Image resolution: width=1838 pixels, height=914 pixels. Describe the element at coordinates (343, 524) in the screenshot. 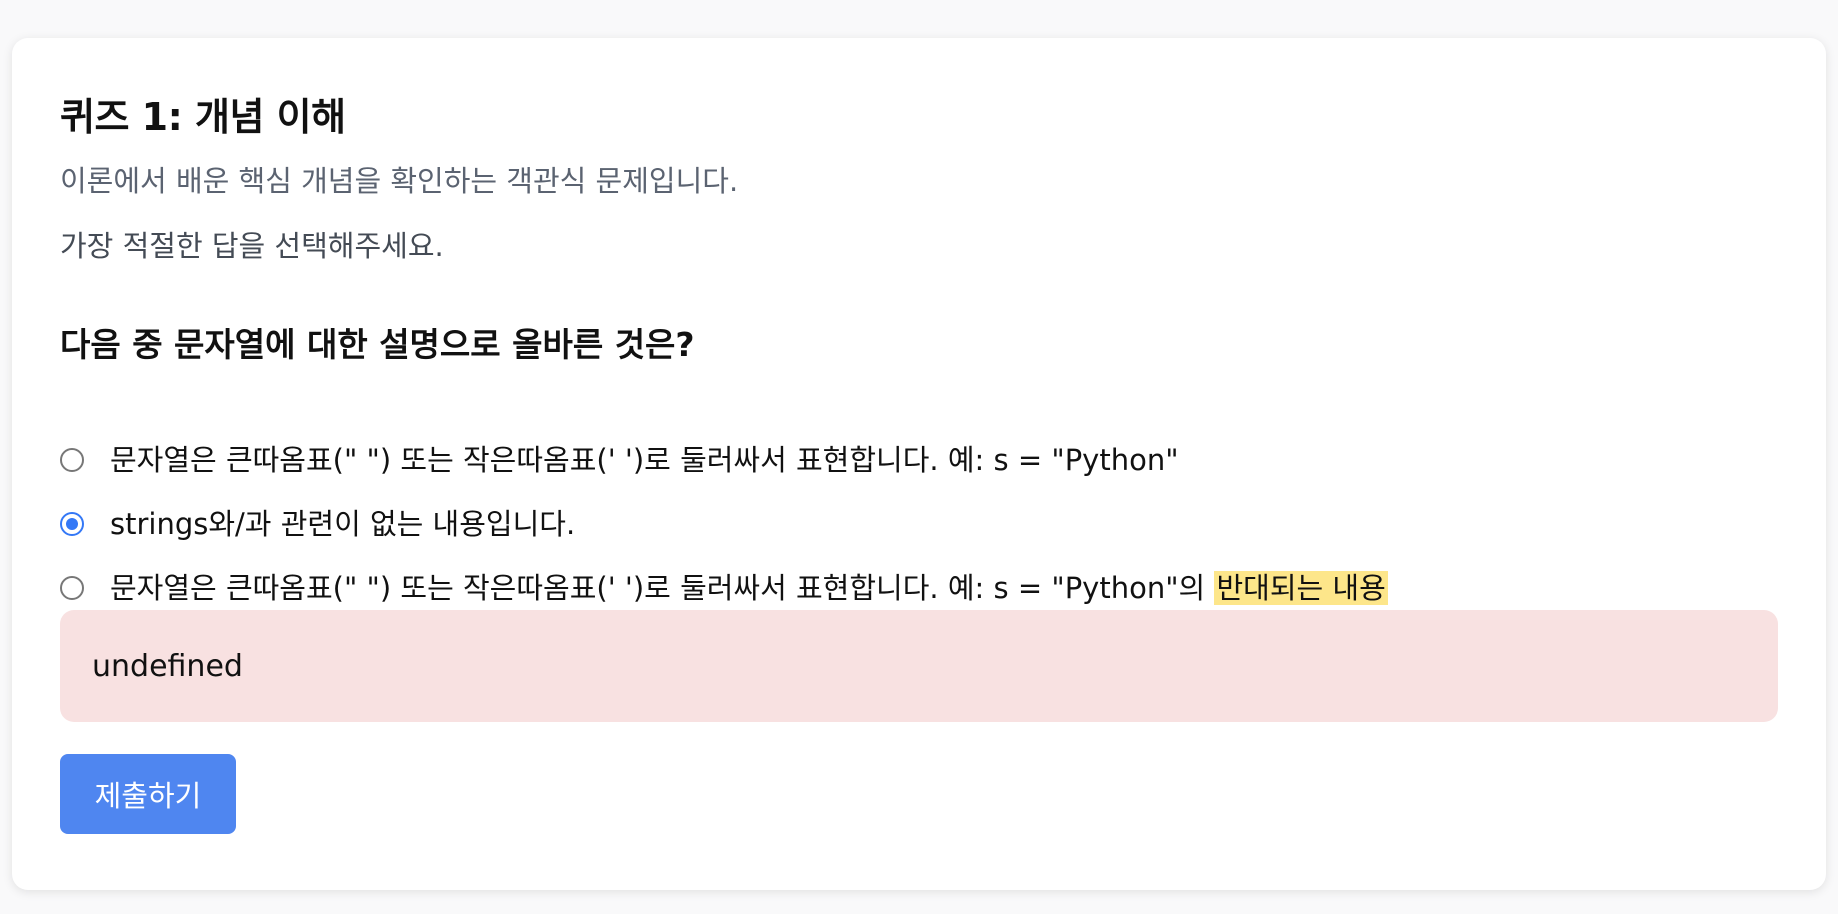

I see `option-2-label: strings와/과 관련이 없는 내용입니다.` at that location.